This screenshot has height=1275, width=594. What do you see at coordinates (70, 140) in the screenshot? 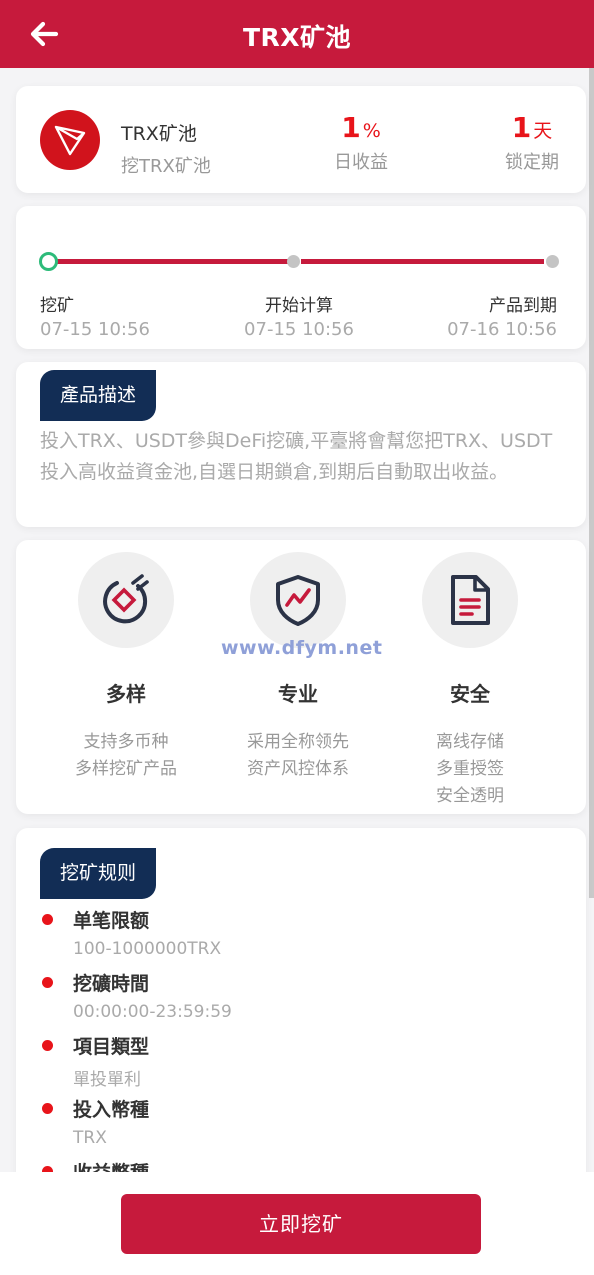
I see `tron-logo-icon` at bounding box center [70, 140].